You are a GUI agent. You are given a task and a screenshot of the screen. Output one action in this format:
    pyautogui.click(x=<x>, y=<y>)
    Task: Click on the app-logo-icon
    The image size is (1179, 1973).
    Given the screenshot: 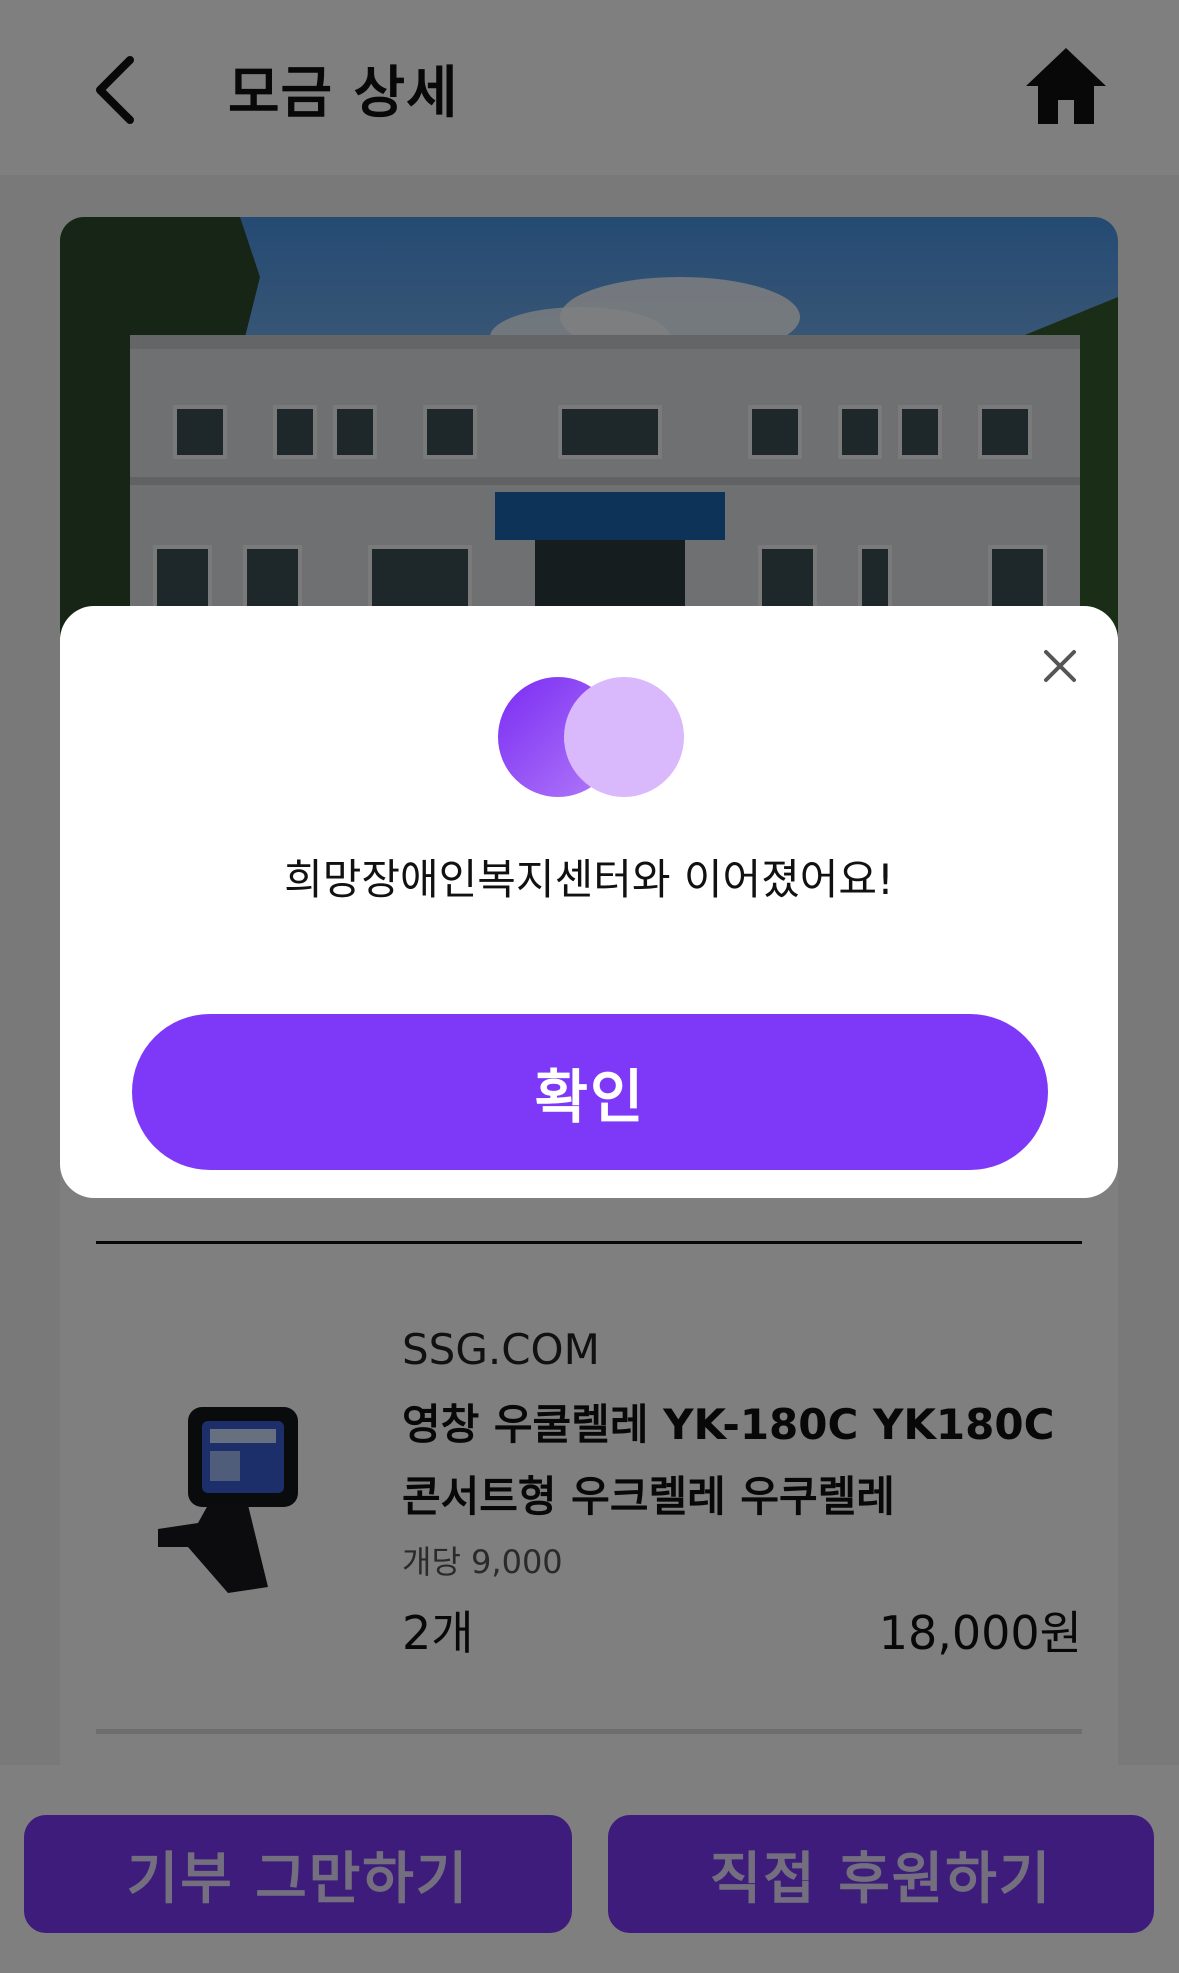 What is the action you would take?
    pyautogui.click(x=591, y=737)
    